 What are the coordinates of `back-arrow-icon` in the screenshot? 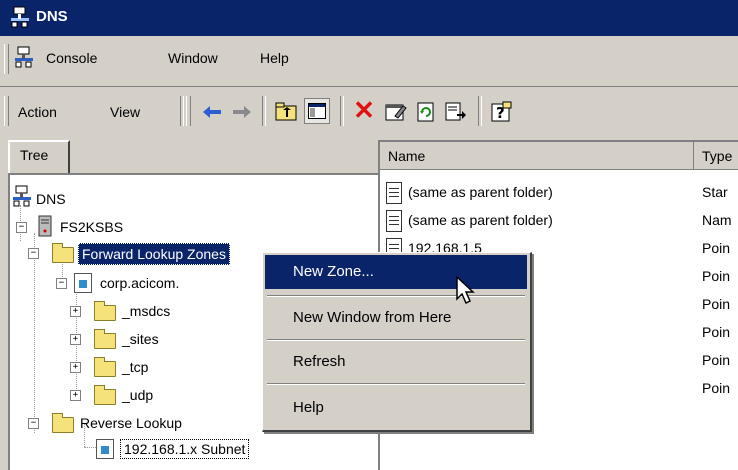 It's located at (212, 112).